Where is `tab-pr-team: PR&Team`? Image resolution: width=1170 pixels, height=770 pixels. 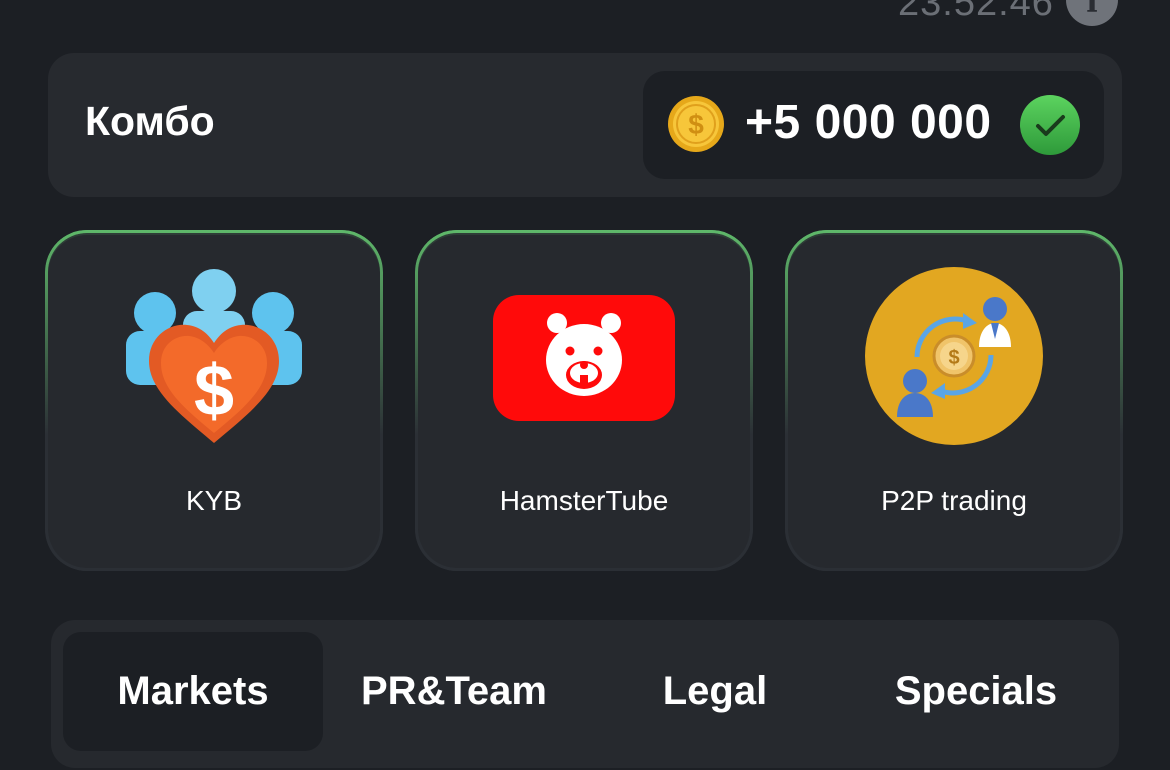 tab-pr-team: PR&Team is located at coordinates (454, 691).